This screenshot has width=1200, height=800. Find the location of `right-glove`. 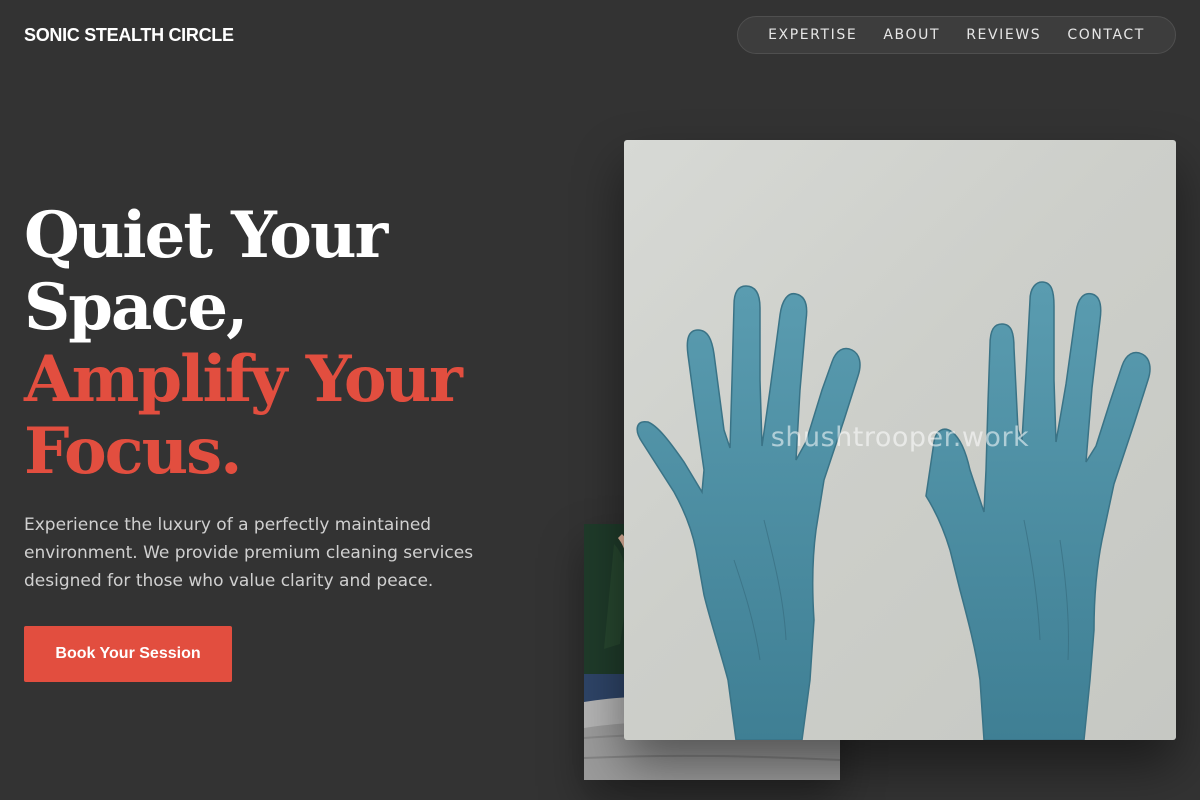

right-glove is located at coordinates (1038, 510).